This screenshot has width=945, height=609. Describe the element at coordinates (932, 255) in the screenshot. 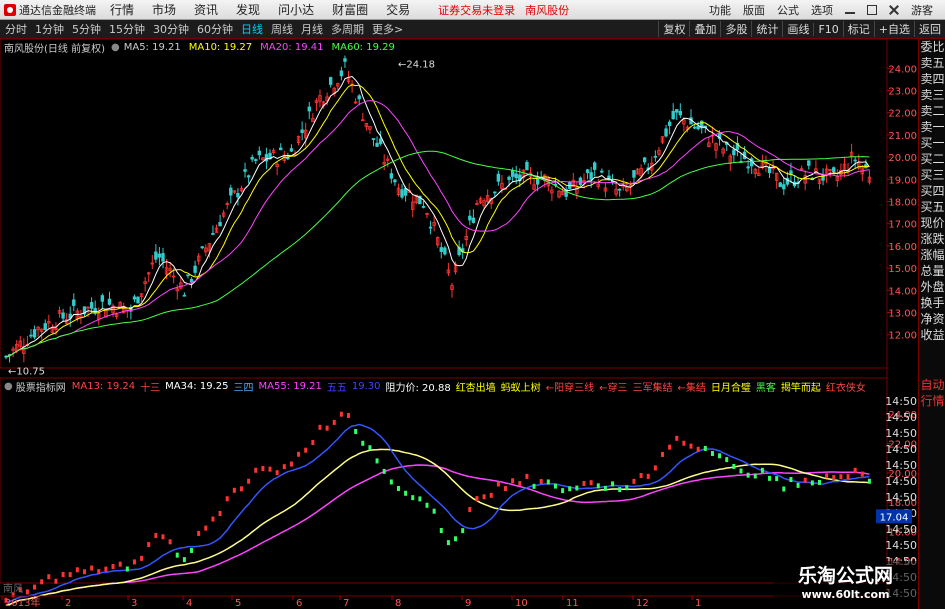

I see `sidebar-item: 涨幅` at that location.